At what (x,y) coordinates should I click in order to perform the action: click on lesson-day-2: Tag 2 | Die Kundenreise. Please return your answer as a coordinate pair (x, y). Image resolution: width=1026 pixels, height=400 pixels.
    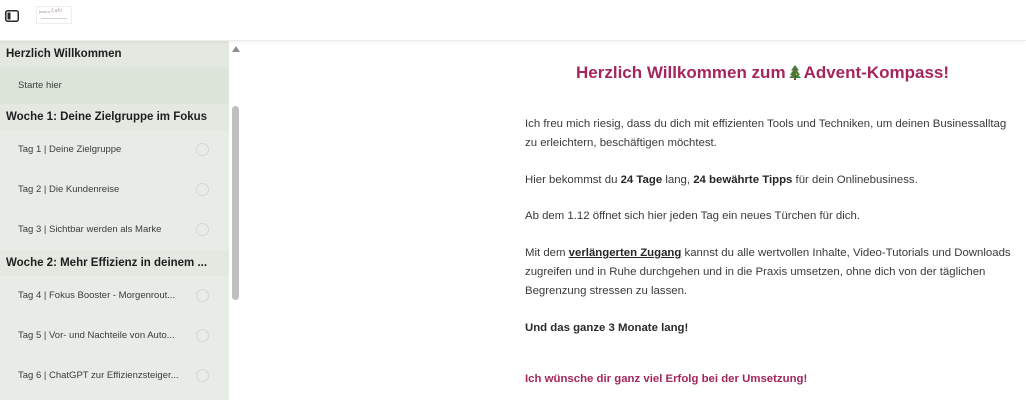
    Looking at the image, I should click on (114, 190).